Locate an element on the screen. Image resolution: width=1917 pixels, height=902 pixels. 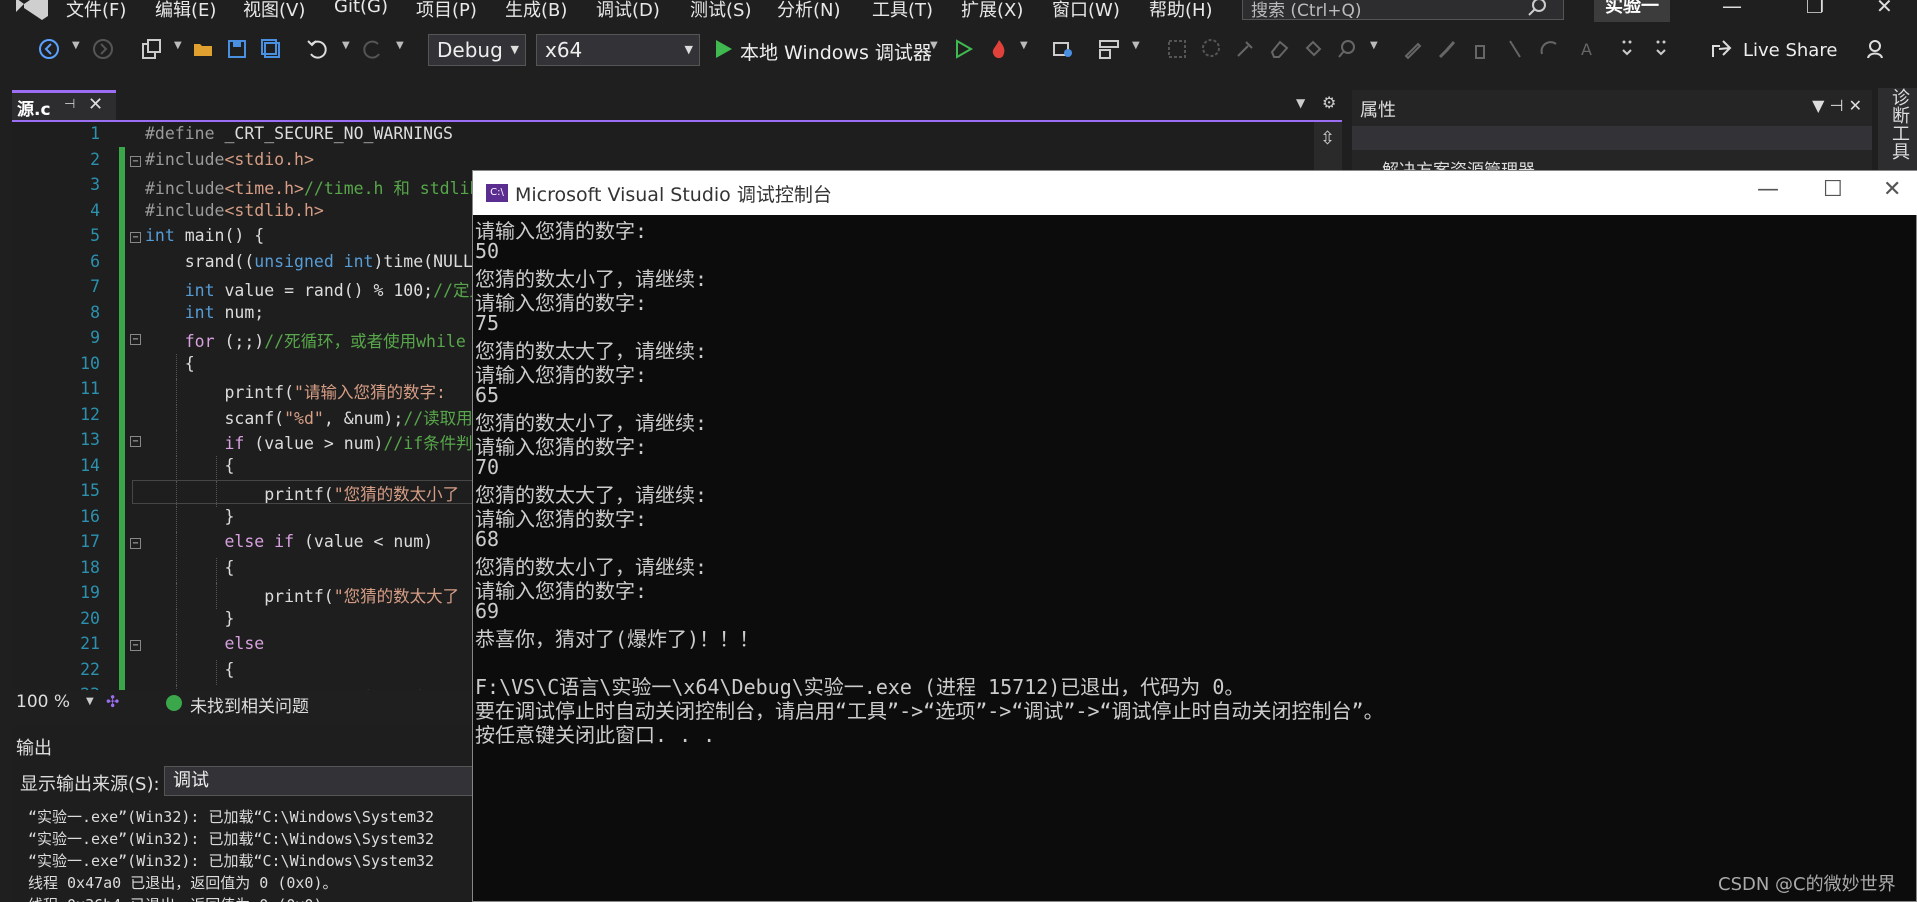
code-text: else is located at coordinates (244, 643).